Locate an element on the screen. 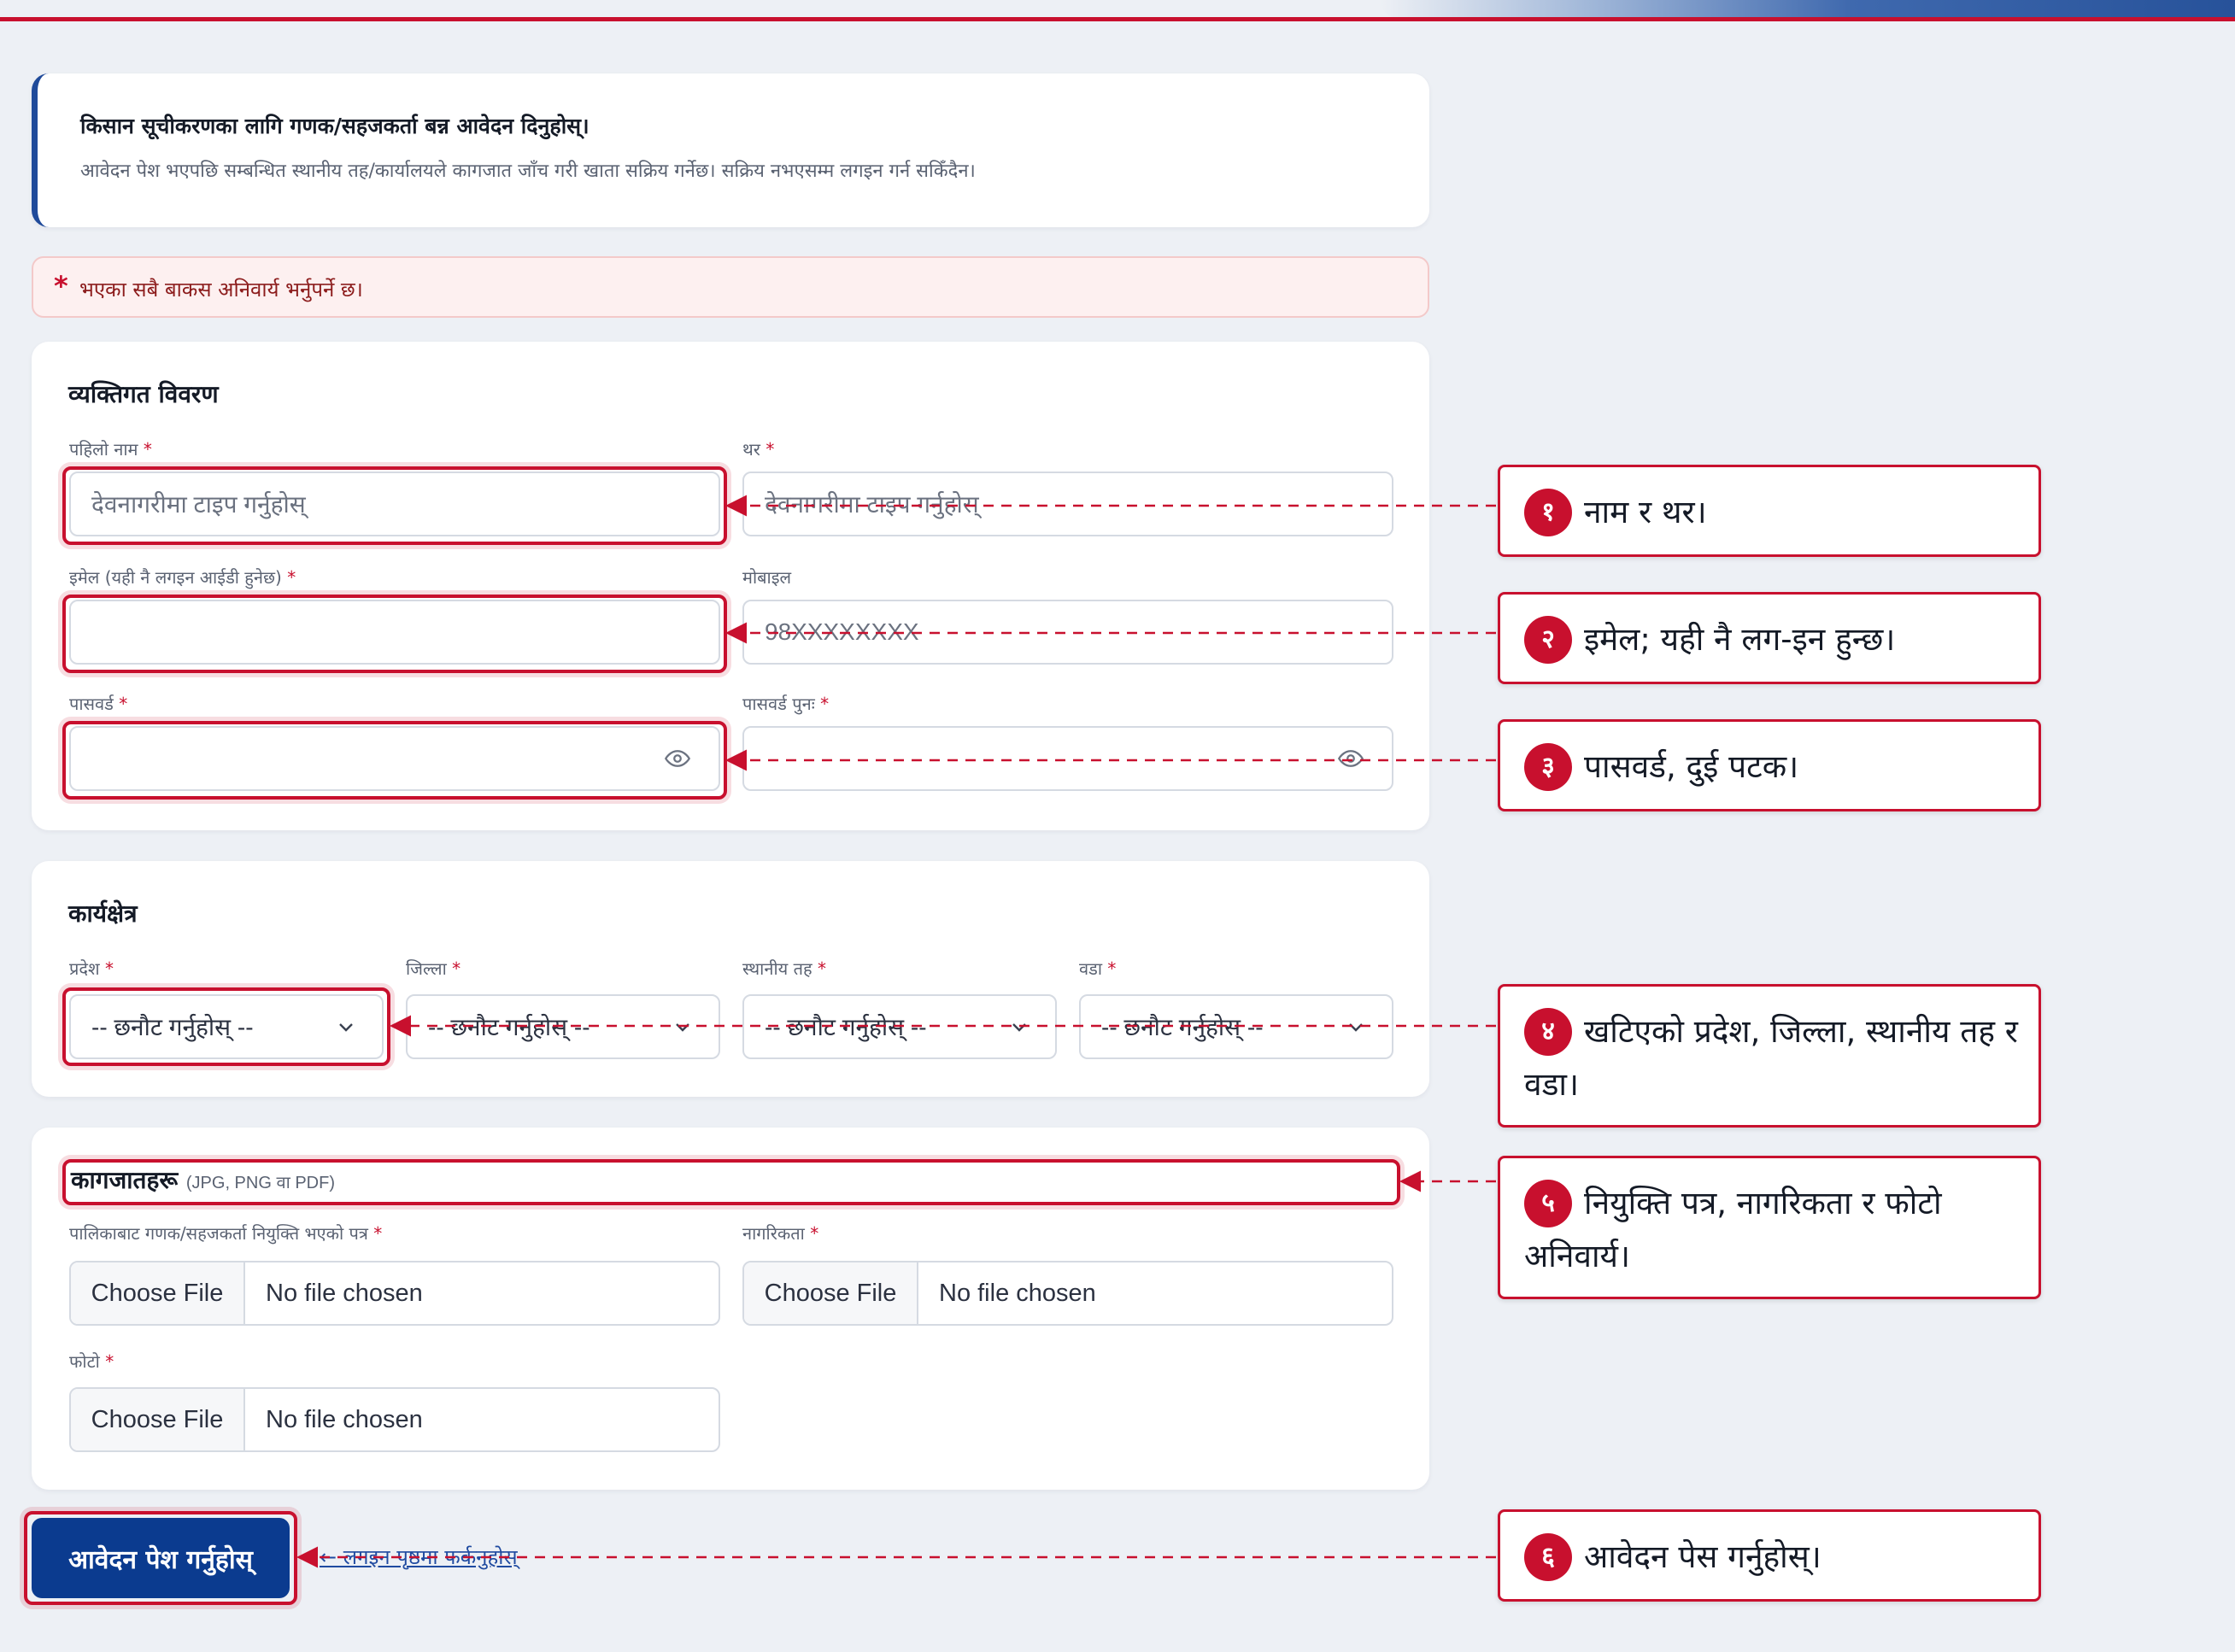 This screenshot has width=2235, height=1652. callout-2: २ इमेल; यही नै लग-इन हुन्छ। is located at coordinates (1769, 638).